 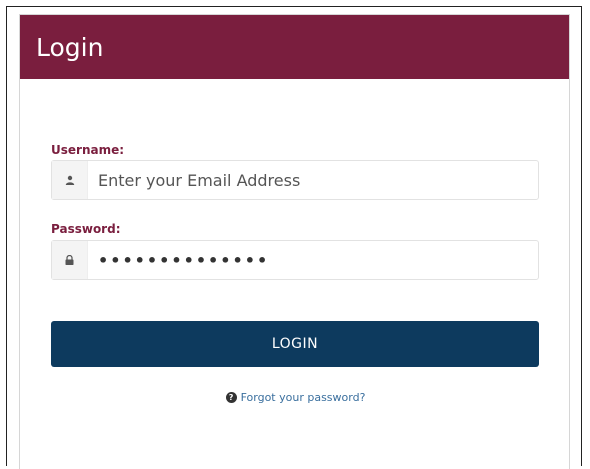 What do you see at coordinates (294, 47) in the screenshot?
I see `panel-header: Login` at bounding box center [294, 47].